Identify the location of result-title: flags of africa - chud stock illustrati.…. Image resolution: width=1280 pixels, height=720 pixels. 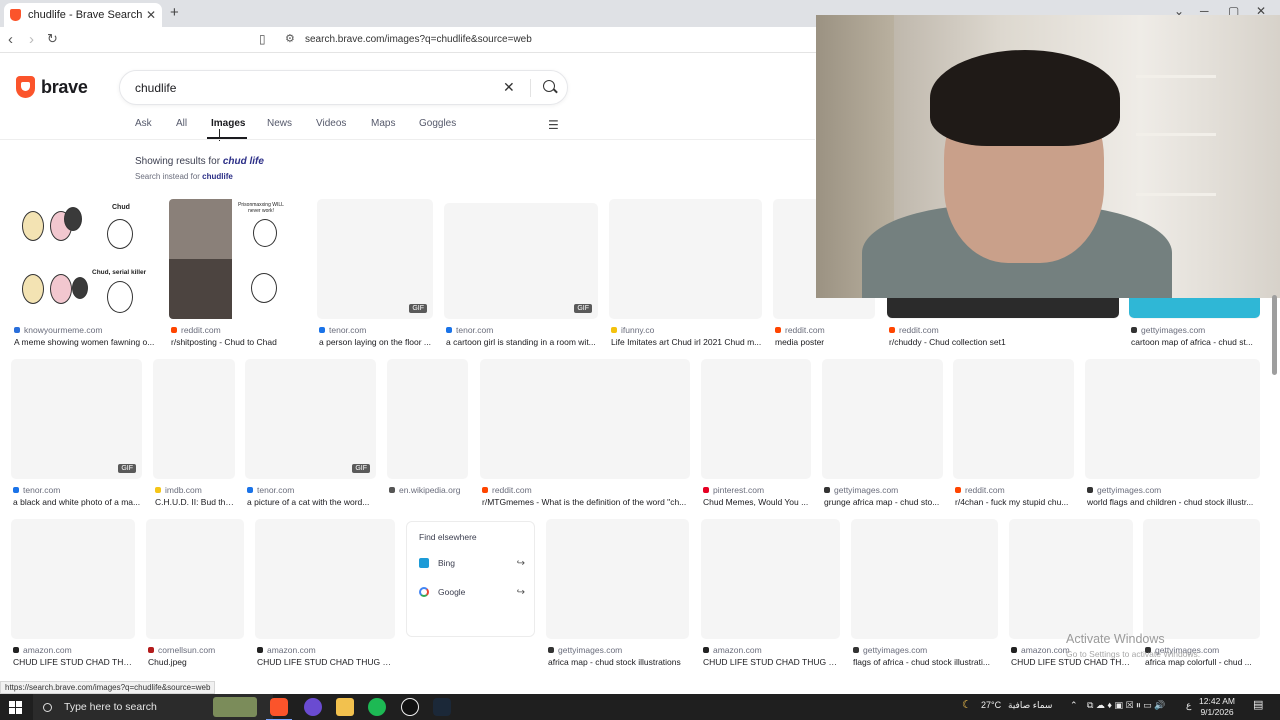
(925, 662).